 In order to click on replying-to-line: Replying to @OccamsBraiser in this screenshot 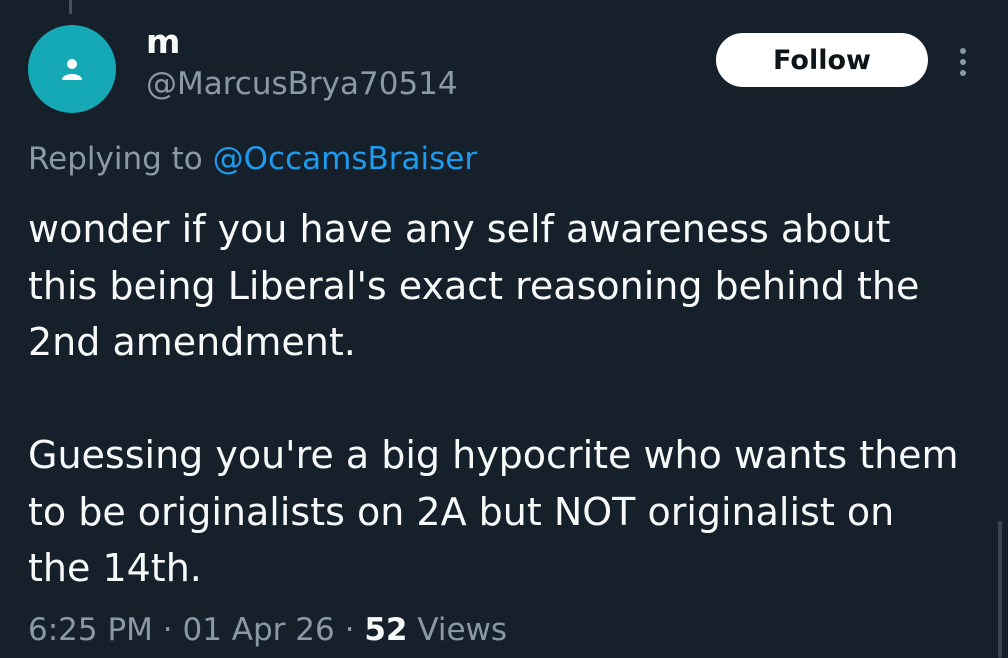, I will do `click(252, 159)`.